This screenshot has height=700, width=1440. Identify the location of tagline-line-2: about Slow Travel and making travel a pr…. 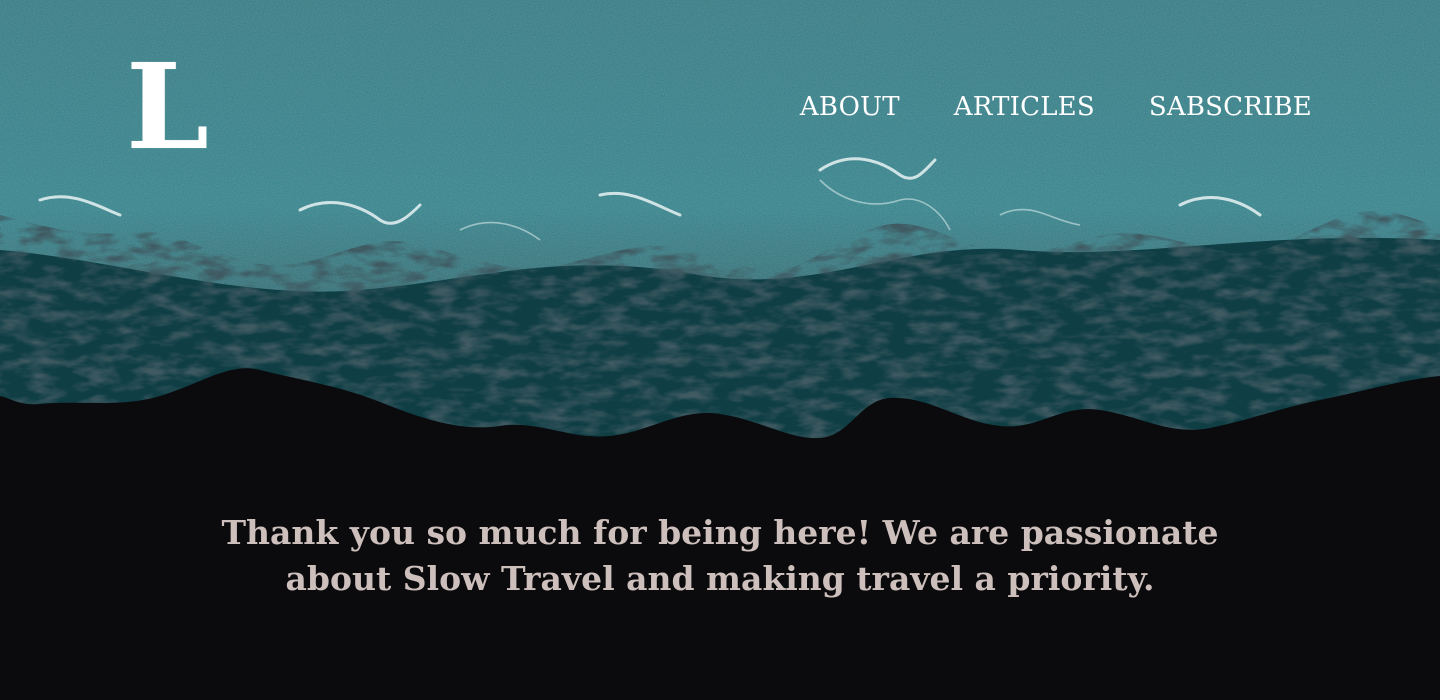
(720, 578).